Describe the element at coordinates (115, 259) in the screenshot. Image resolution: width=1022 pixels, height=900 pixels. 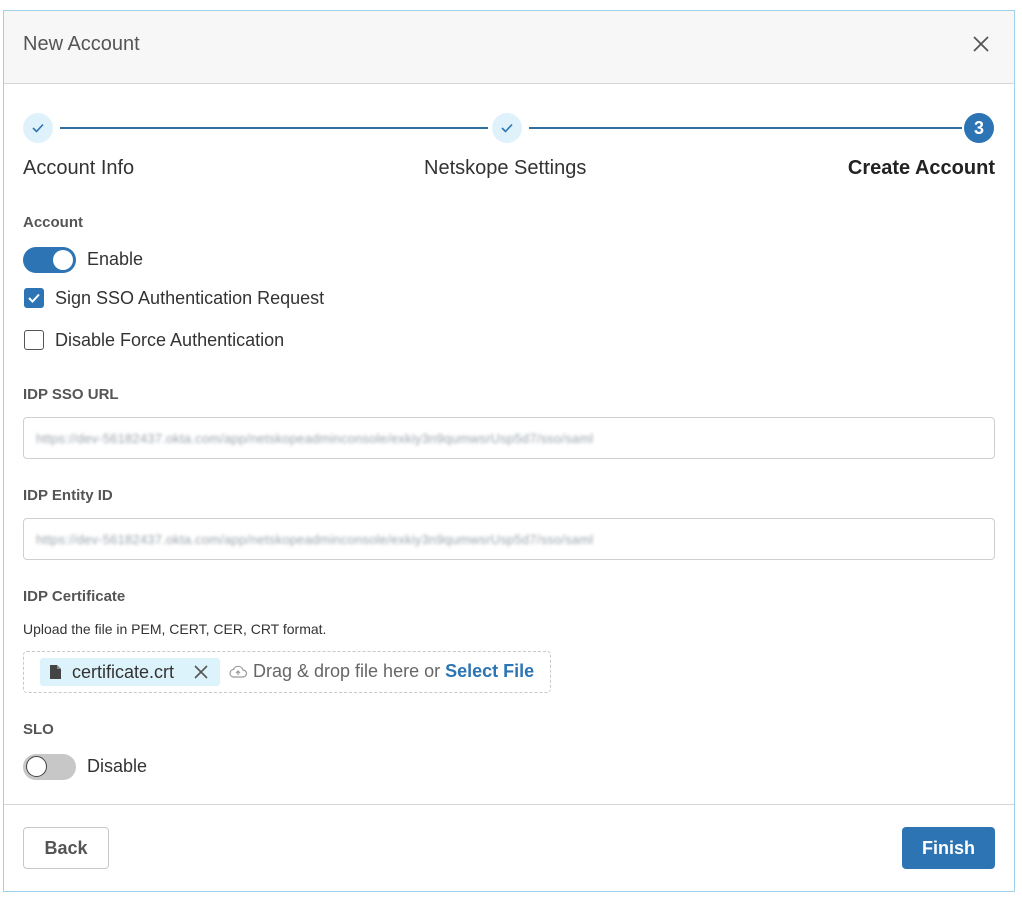
I see `enable-toggle-label: Enable` at that location.